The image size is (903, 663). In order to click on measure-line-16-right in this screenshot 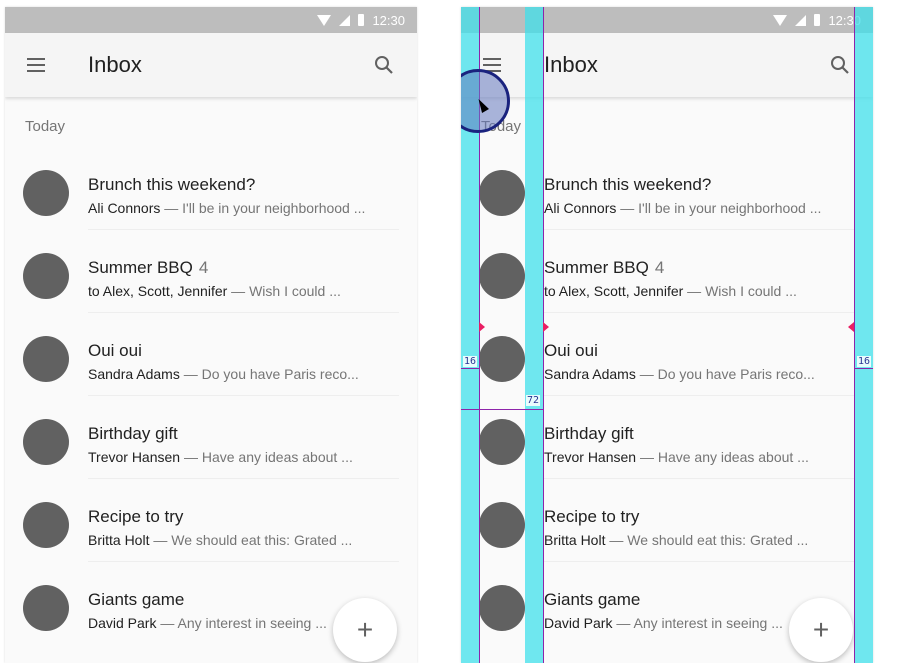, I will do `click(864, 368)`.